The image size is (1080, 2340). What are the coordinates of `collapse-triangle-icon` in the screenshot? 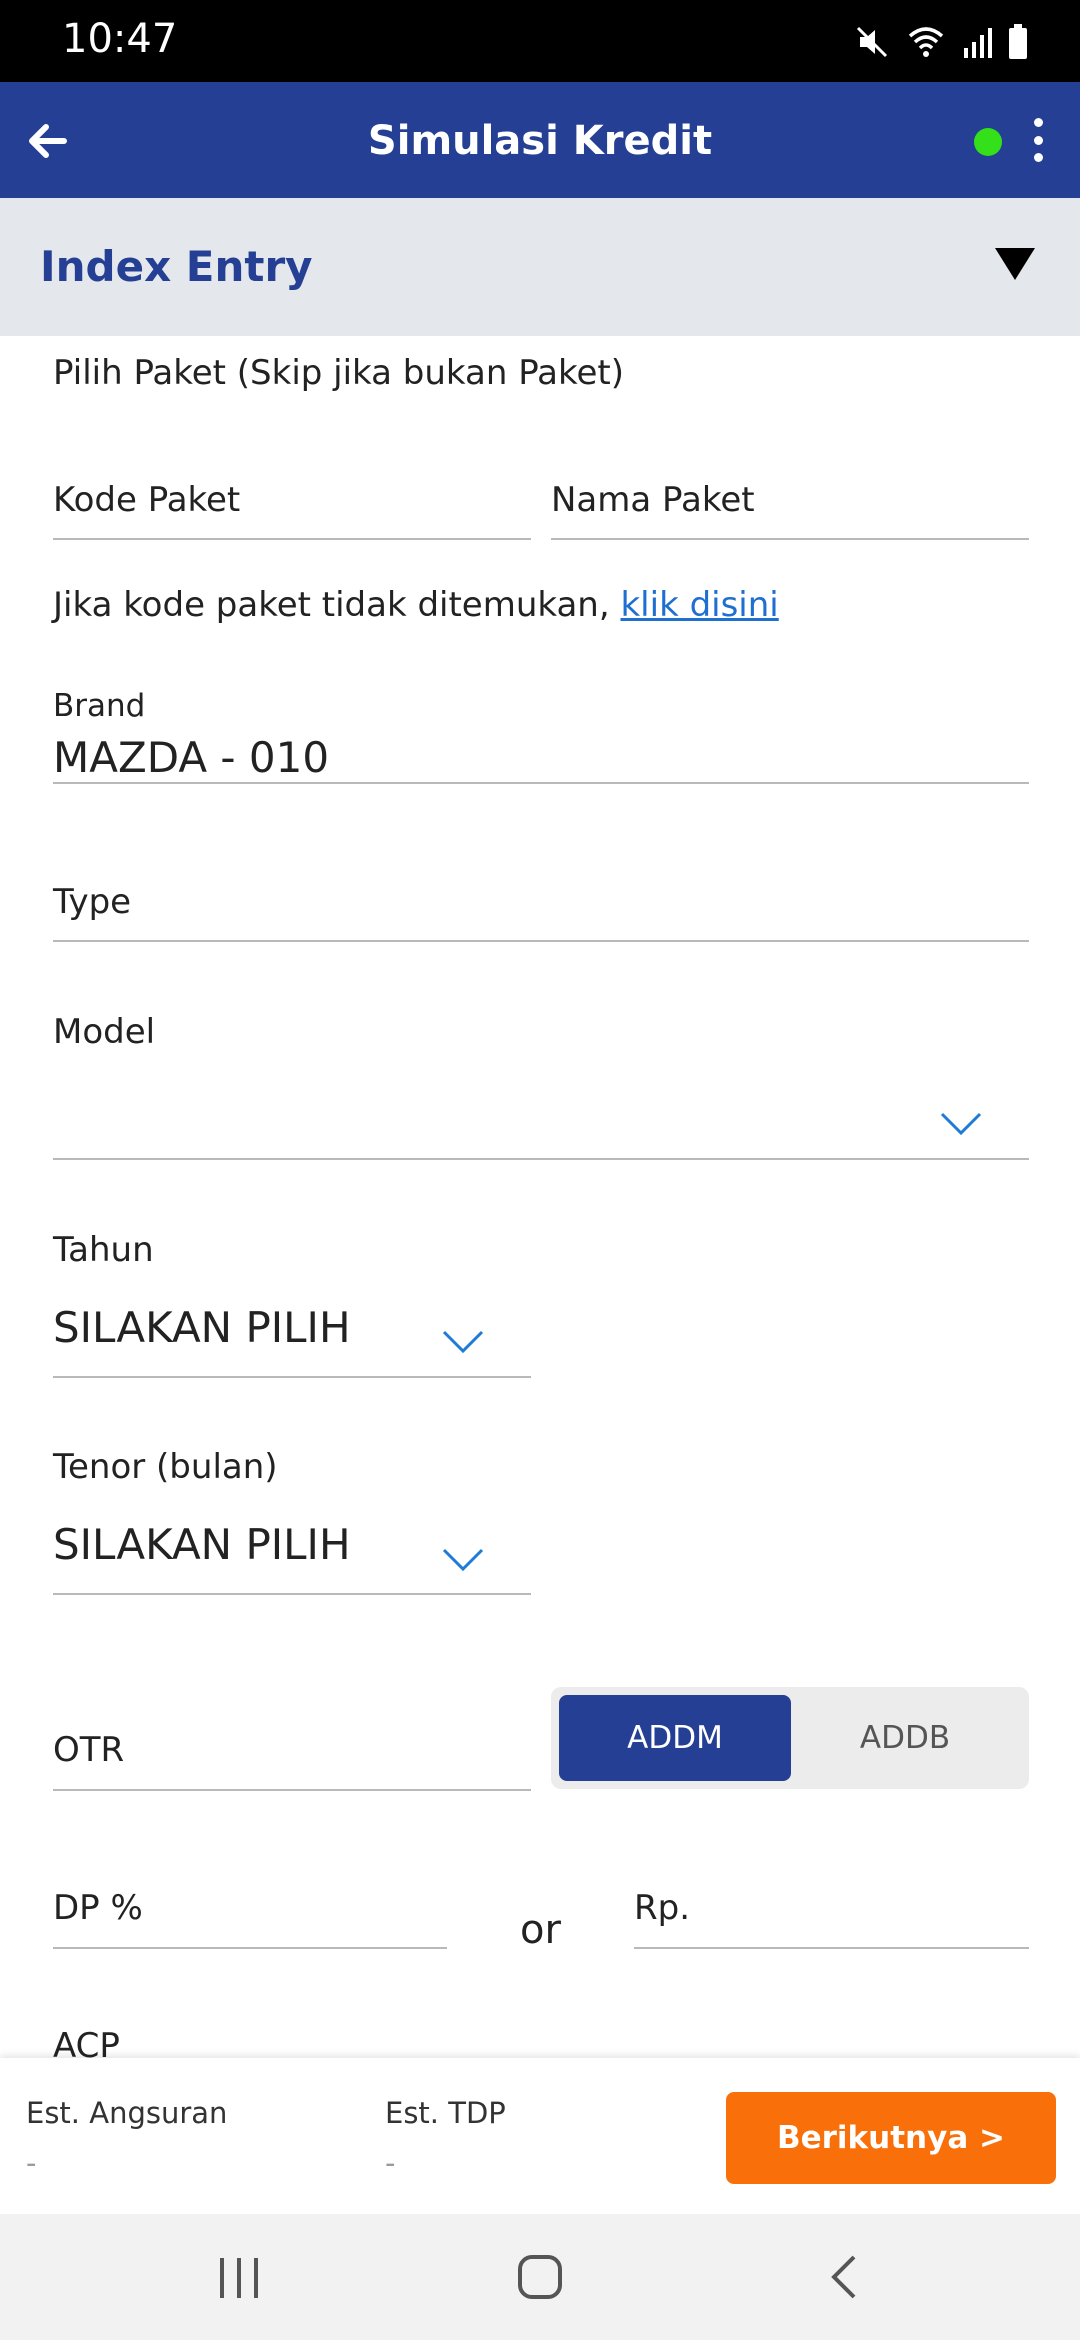 It's located at (1015, 264).